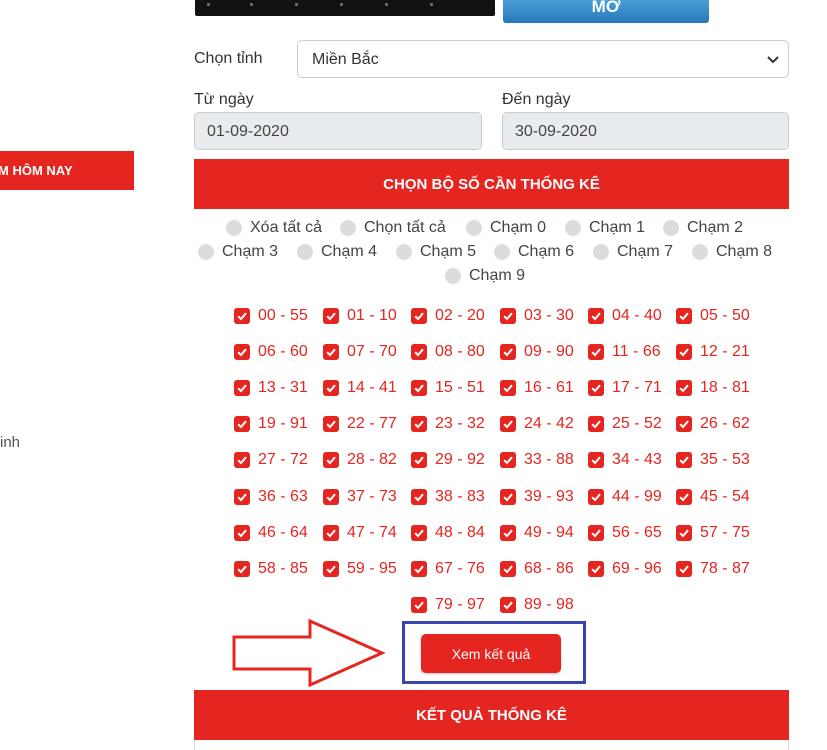  What do you see at coordinates (703, 228) in the screenshot?
I see `touch-radio-option: Chạm 2` at bounding box center [703, 228].